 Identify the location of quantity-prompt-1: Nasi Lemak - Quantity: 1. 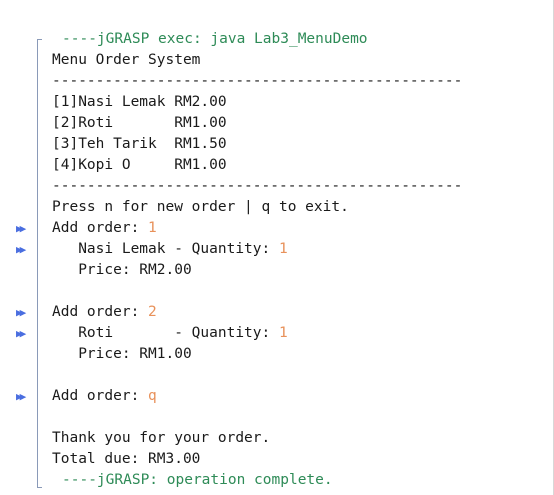
(170, 249).